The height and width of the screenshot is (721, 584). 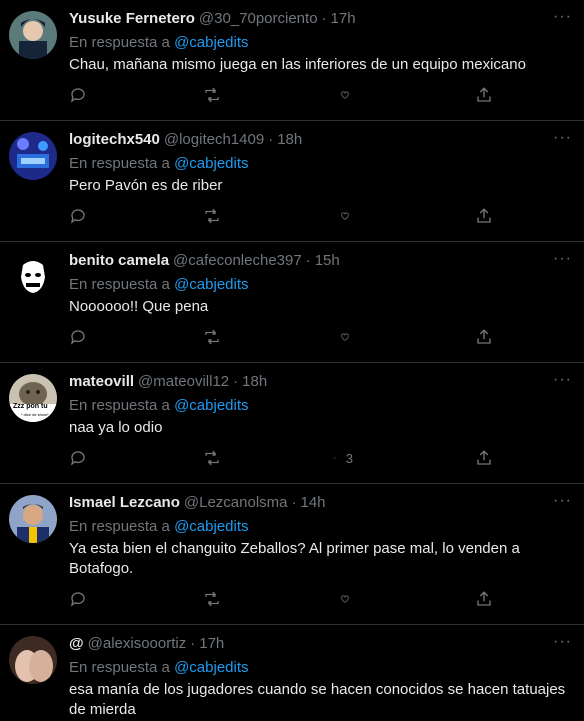 What do you see at coordinates (236, 502) in the screenshot?
I see `author-handle: @Lezcanolsma` at bounding box center [236, 502].